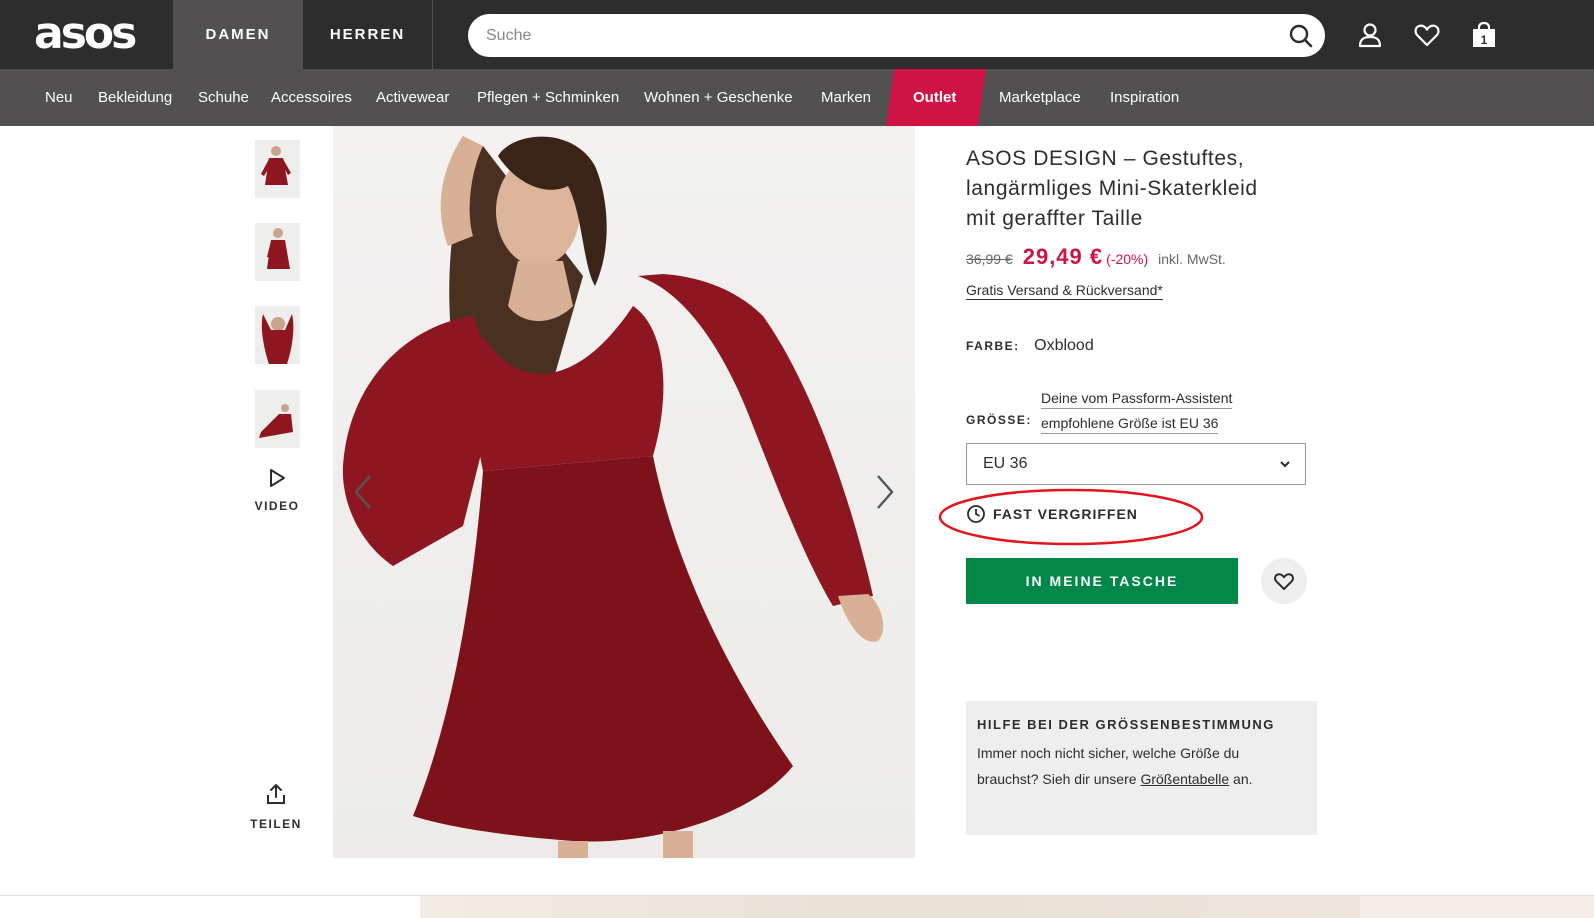 The height and width of the screenshot is (918, 1594). I want to click on original-price: 36,99 €, so click(989, 259).